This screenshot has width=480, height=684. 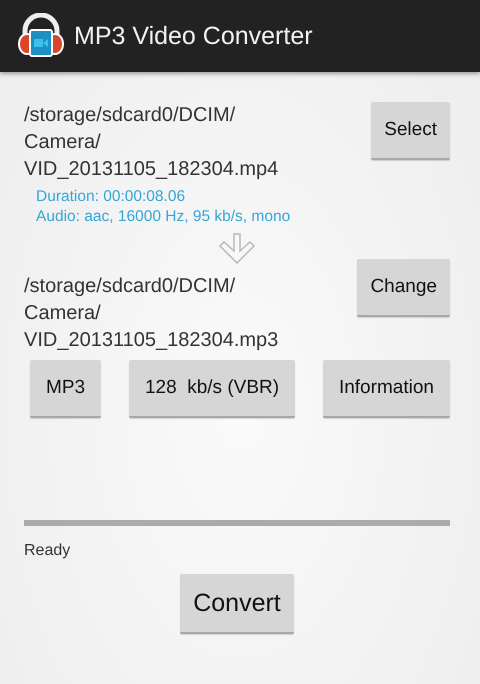 What do you see at coordinates (151, 313) in the screenshot?
I see `output-path: /storage/sdcard0/DCIM/ Camera/ VID_20131105_182304.mp3` at bounding box center [151, 313].